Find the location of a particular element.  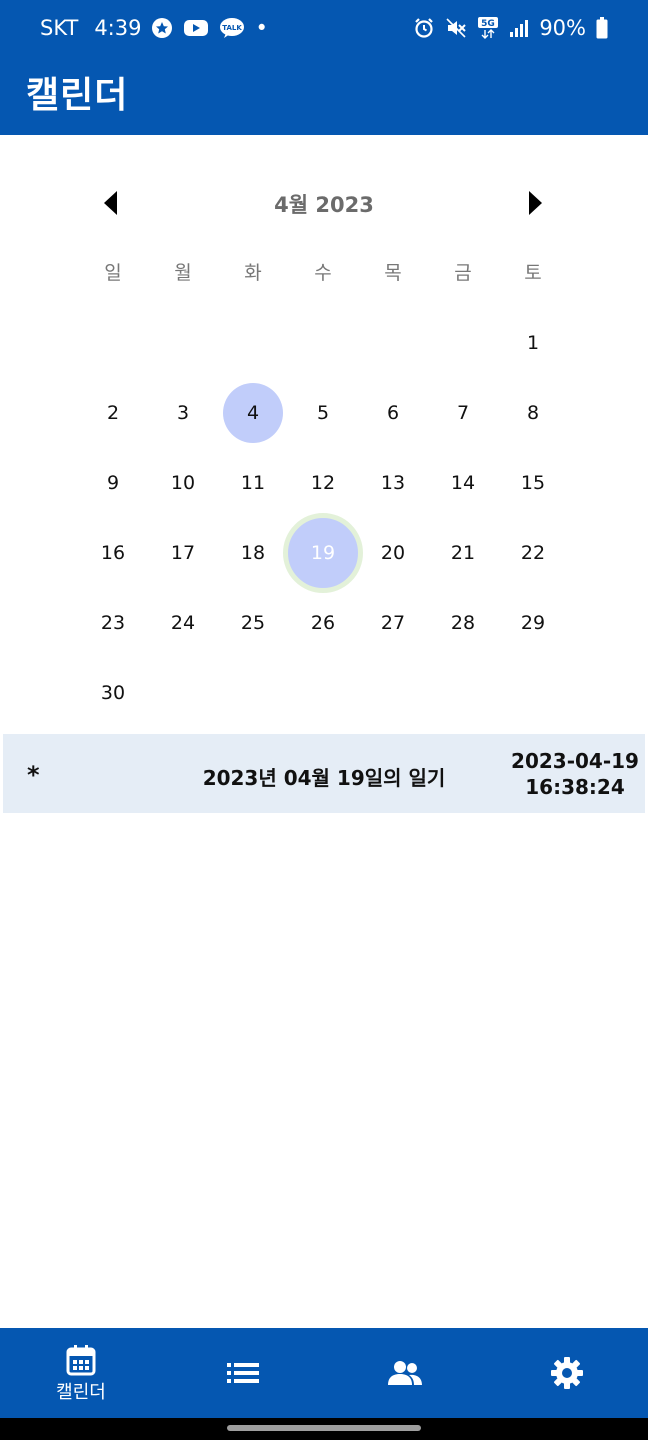

day-cell: 13 is located at coordinates (393, 483).